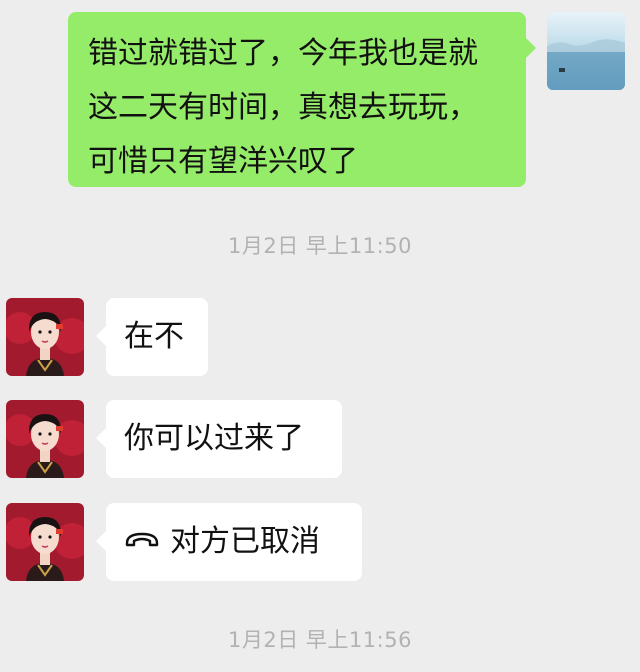 The image size is (640, 672). I want to click on timestamp: 1月2日 早上11:56, so click(320, 640).